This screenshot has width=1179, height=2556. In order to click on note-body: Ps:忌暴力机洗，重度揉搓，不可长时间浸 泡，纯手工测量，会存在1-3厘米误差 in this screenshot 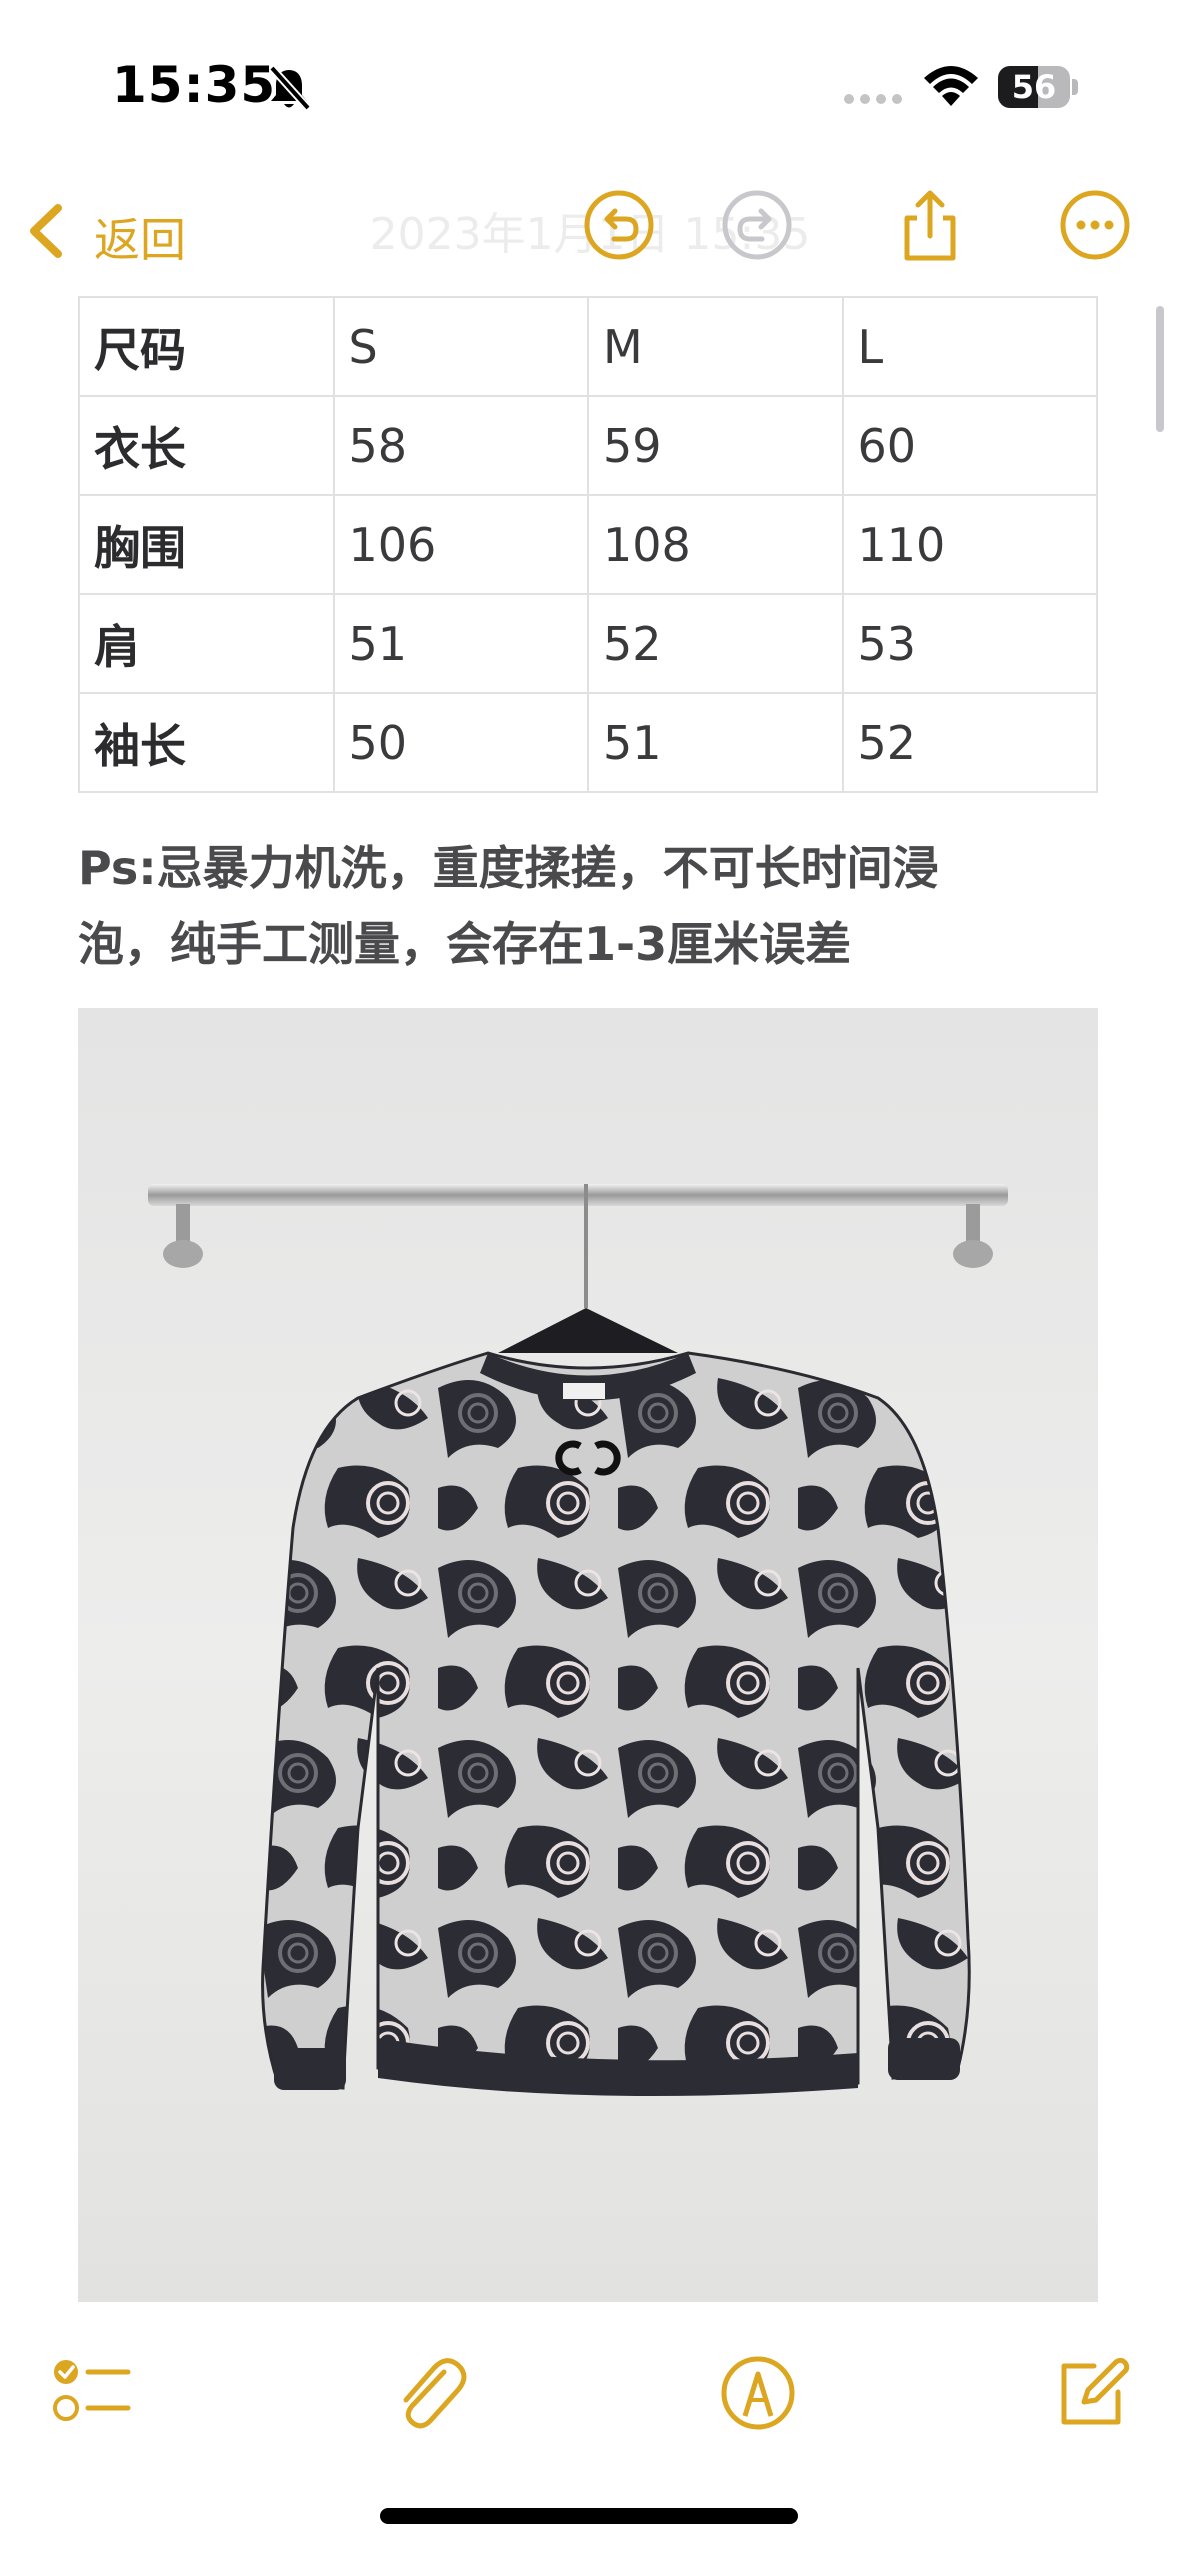, I will do `click(593, 906)`.